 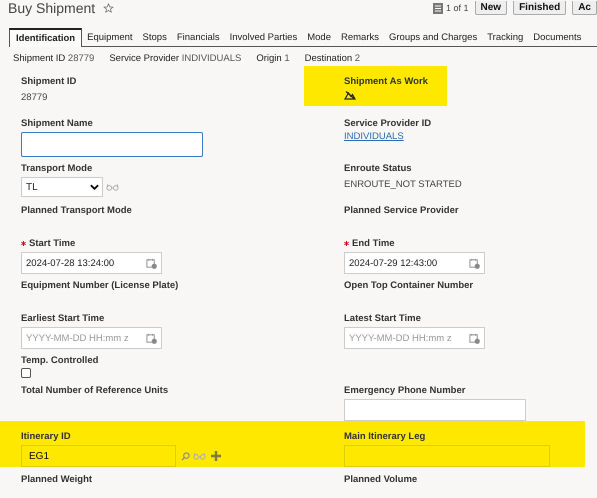 I want to click on dropdown: TL, so click(x=62, y=187).